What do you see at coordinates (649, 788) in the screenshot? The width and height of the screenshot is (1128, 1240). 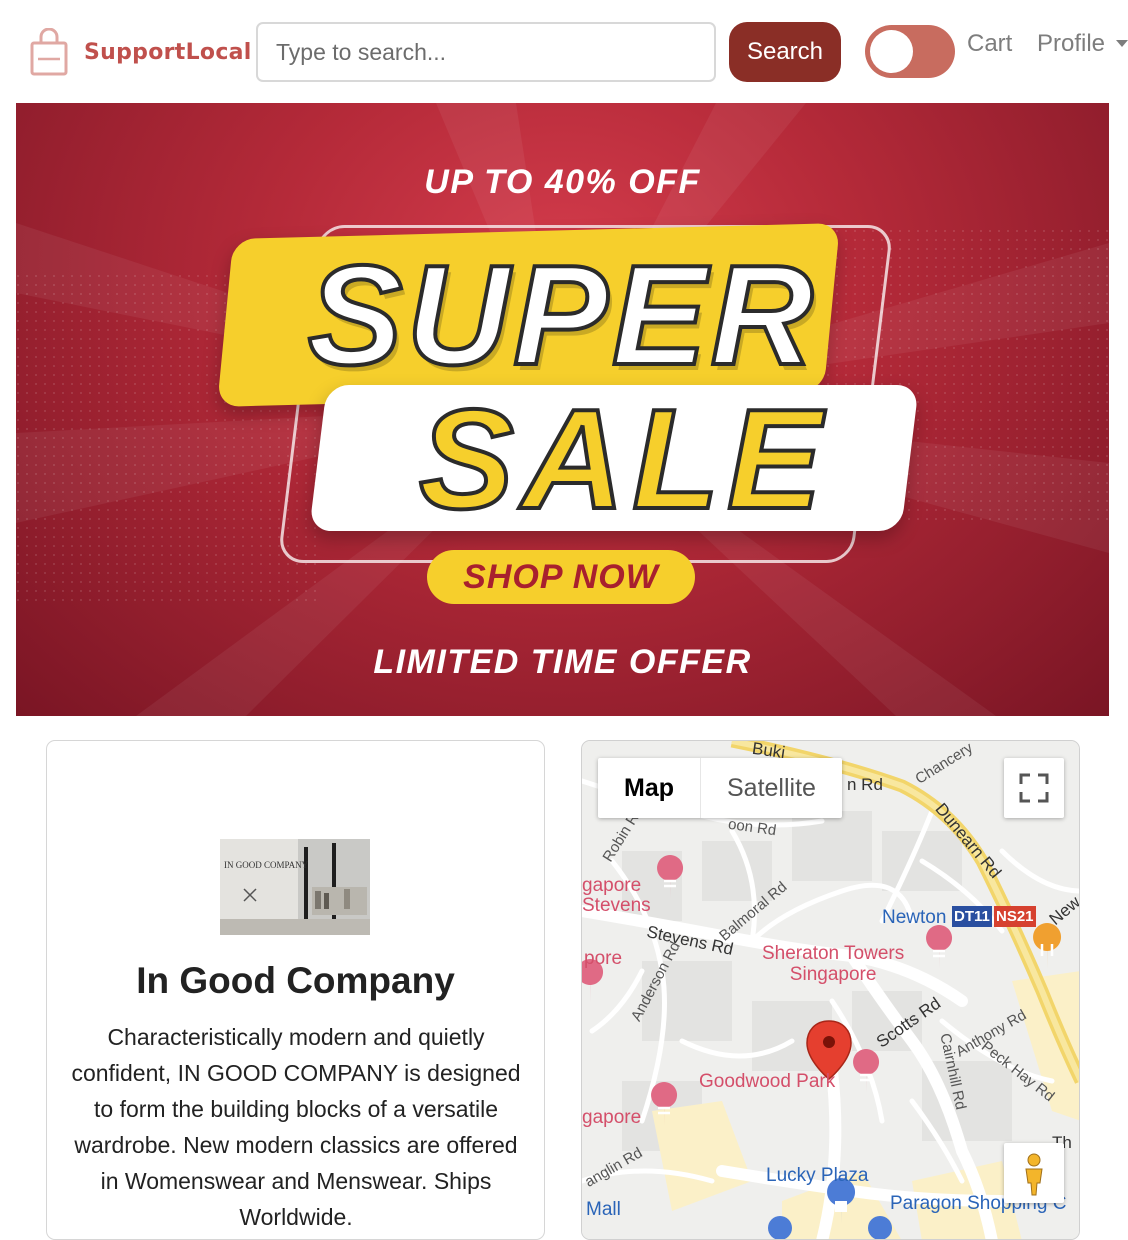 I see `tab-map: Map` at bounding box center [649, 788].